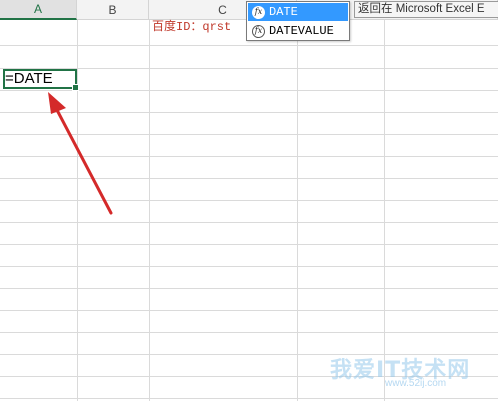 Image resolution: width=498 pixels, height=401 pixels. What do you see at coordinates (29, 78) in the screenshot?
I see `cell-formula-text: =DATE` at bounding box center [29, 78].